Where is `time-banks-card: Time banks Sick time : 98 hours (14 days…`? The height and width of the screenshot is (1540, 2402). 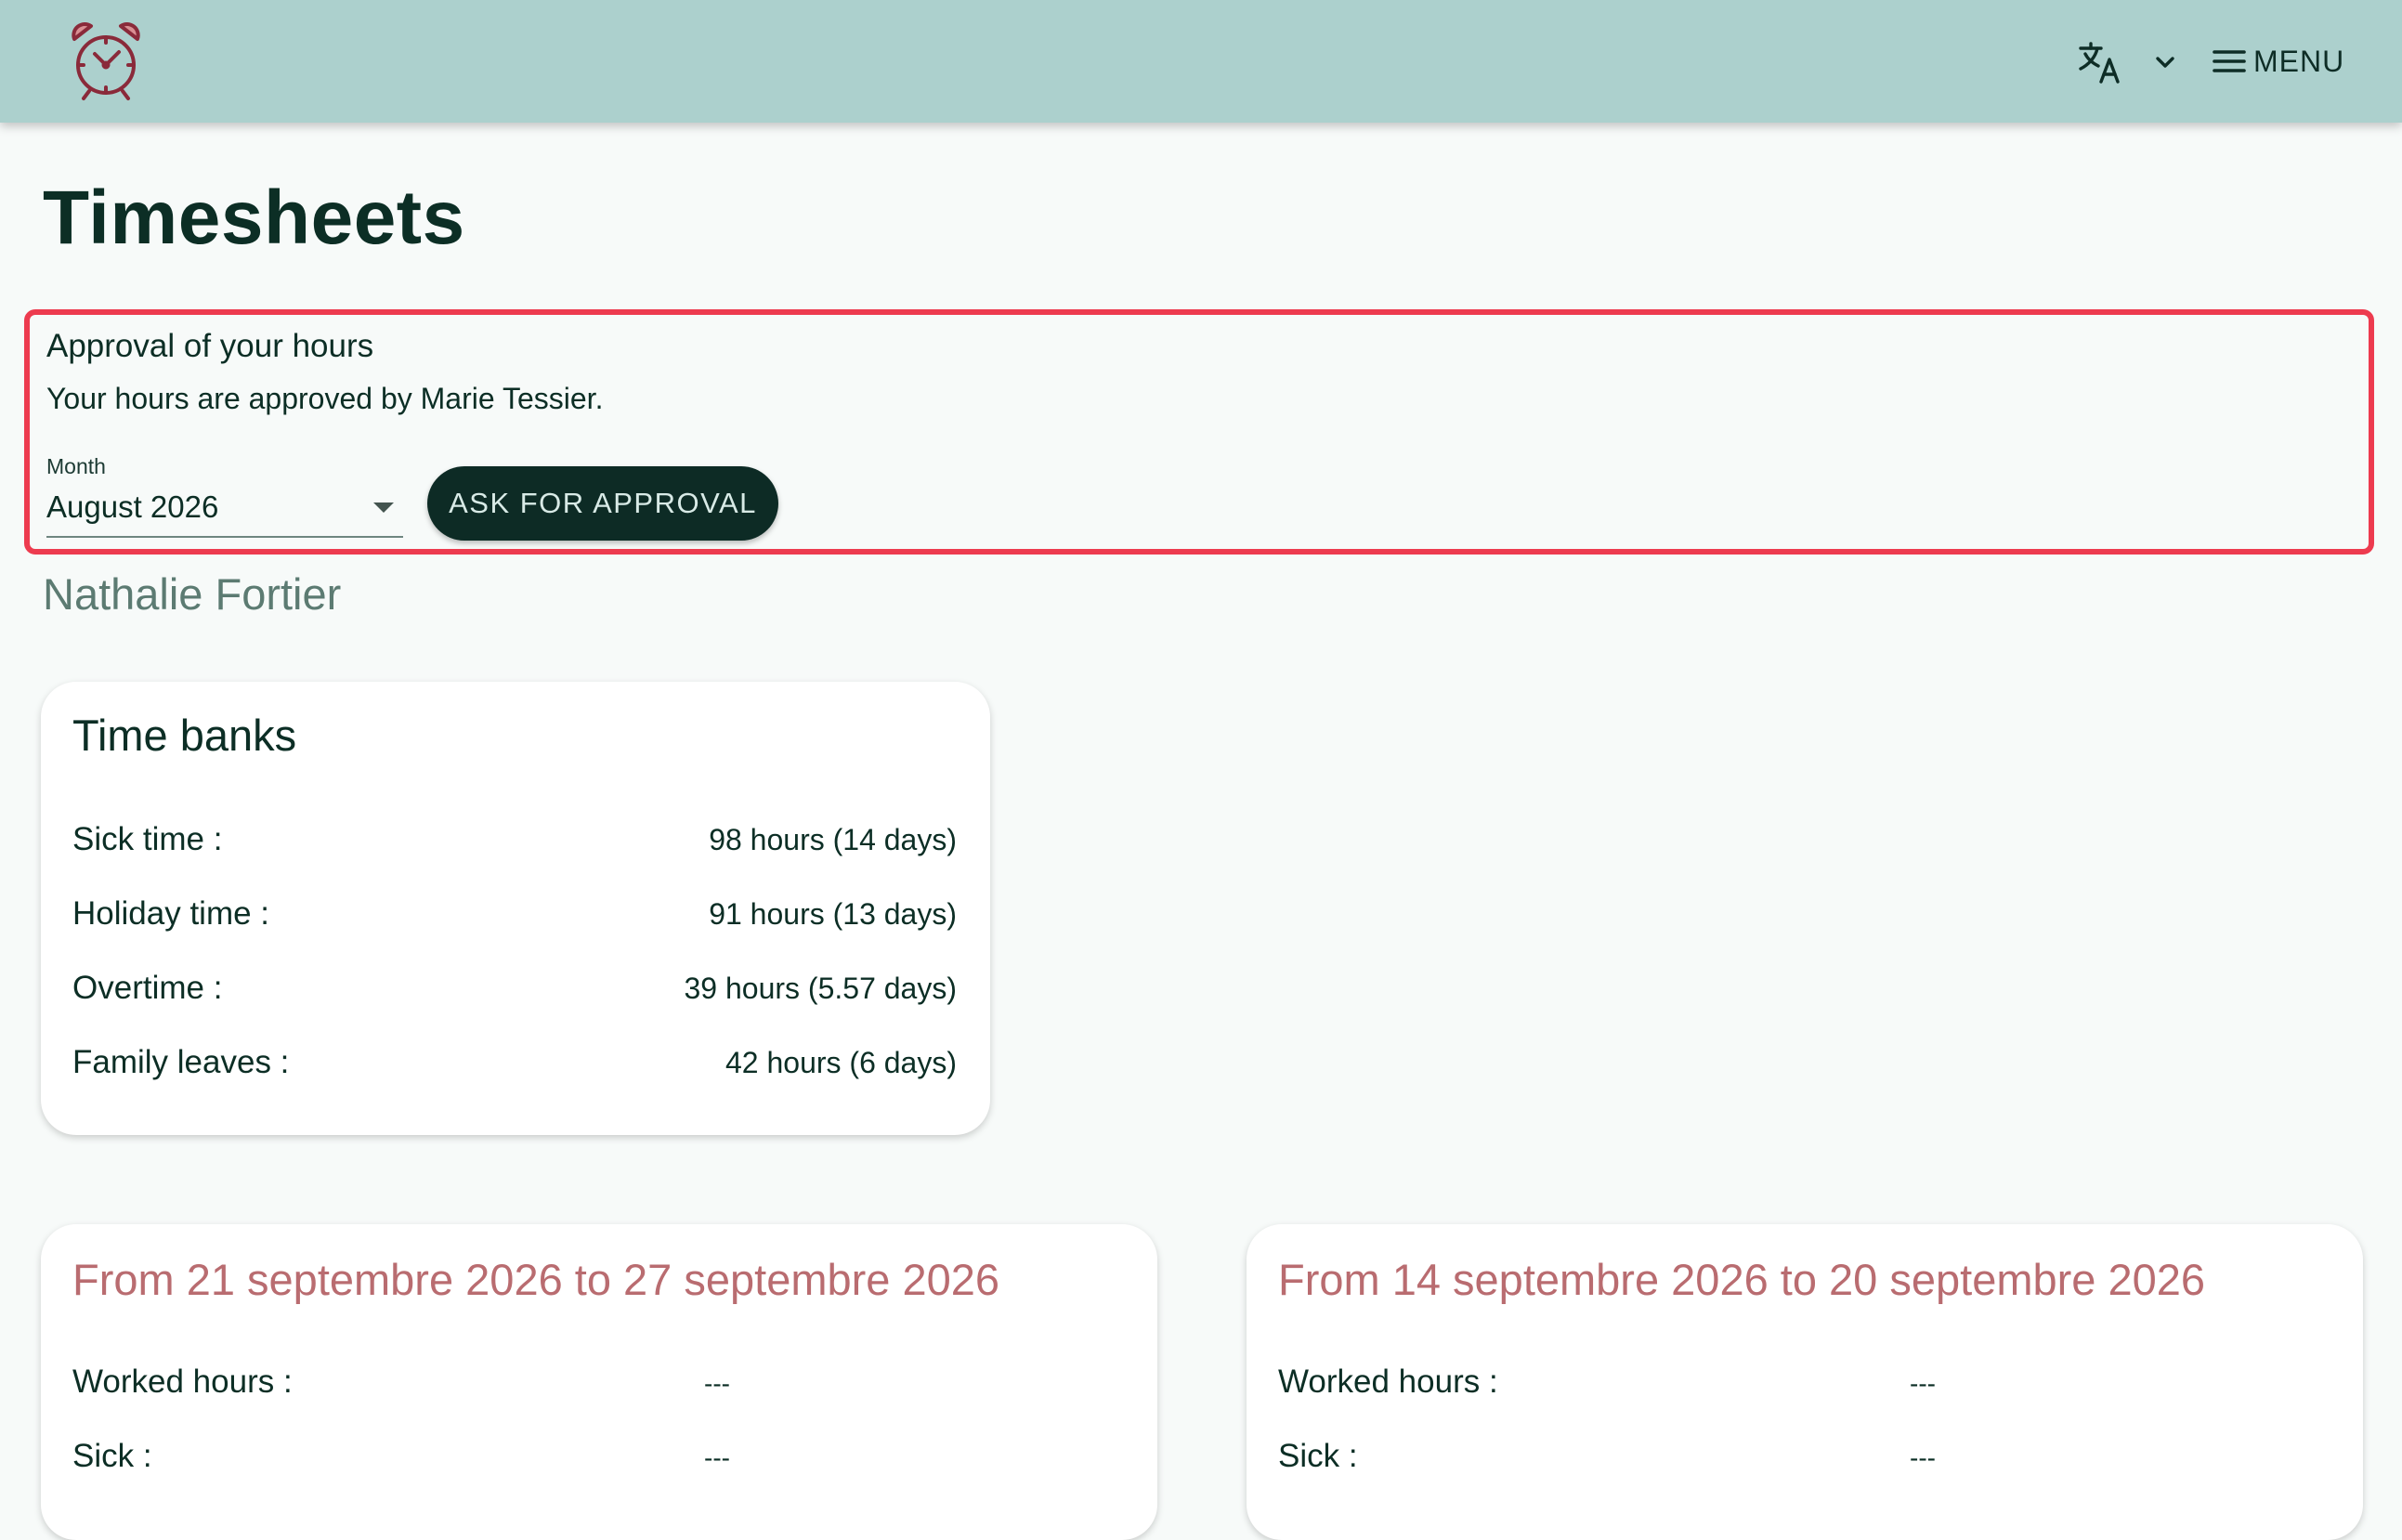 time-banks-card: Time banks Sick time : 98 hours (14 days… is located at coordinates (515, 908).